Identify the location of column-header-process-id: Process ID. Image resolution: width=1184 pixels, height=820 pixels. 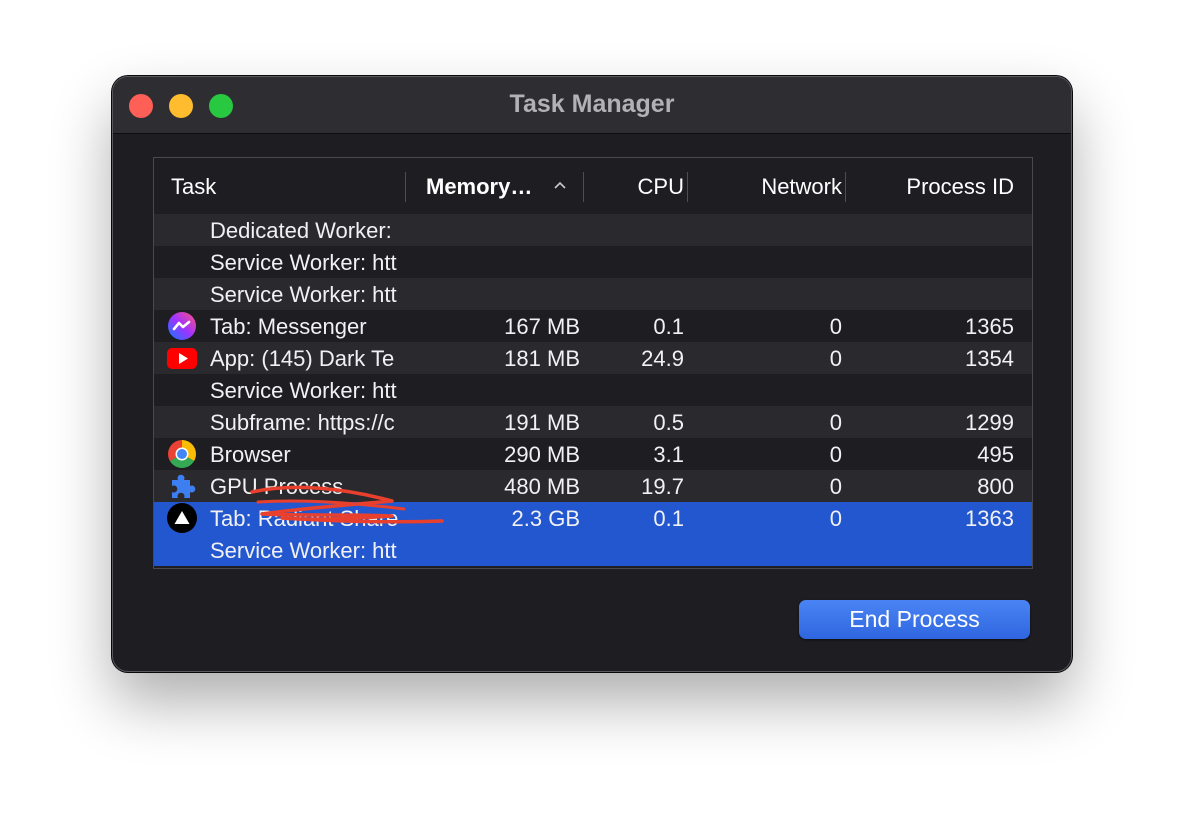
(934, 186).